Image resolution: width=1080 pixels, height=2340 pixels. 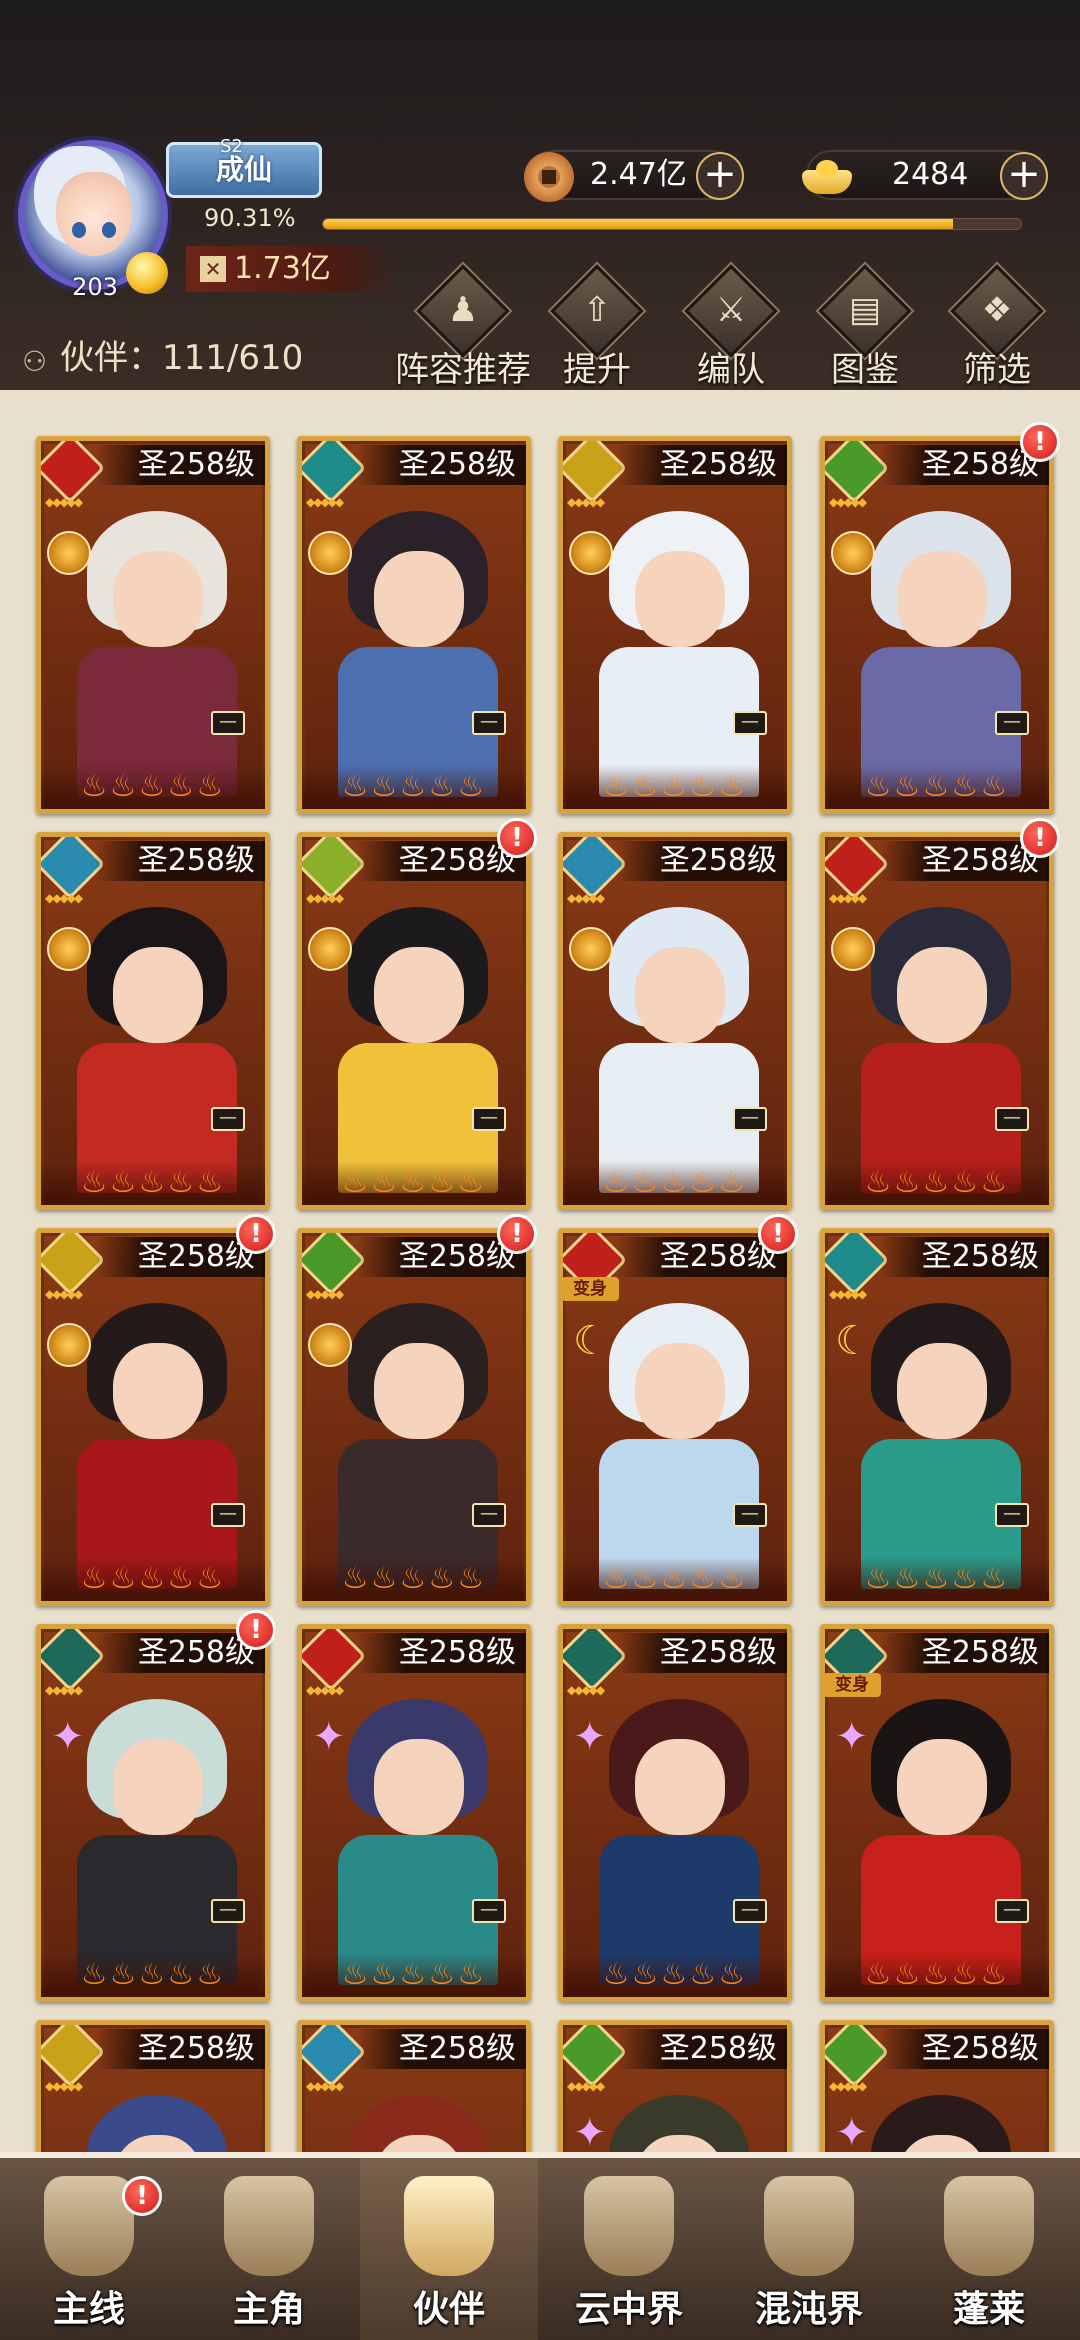 What do you see at coordinates (809, 2249) in the screenshot?
I see `nav-item: 混沌界` at bounding box center [809, 2249].